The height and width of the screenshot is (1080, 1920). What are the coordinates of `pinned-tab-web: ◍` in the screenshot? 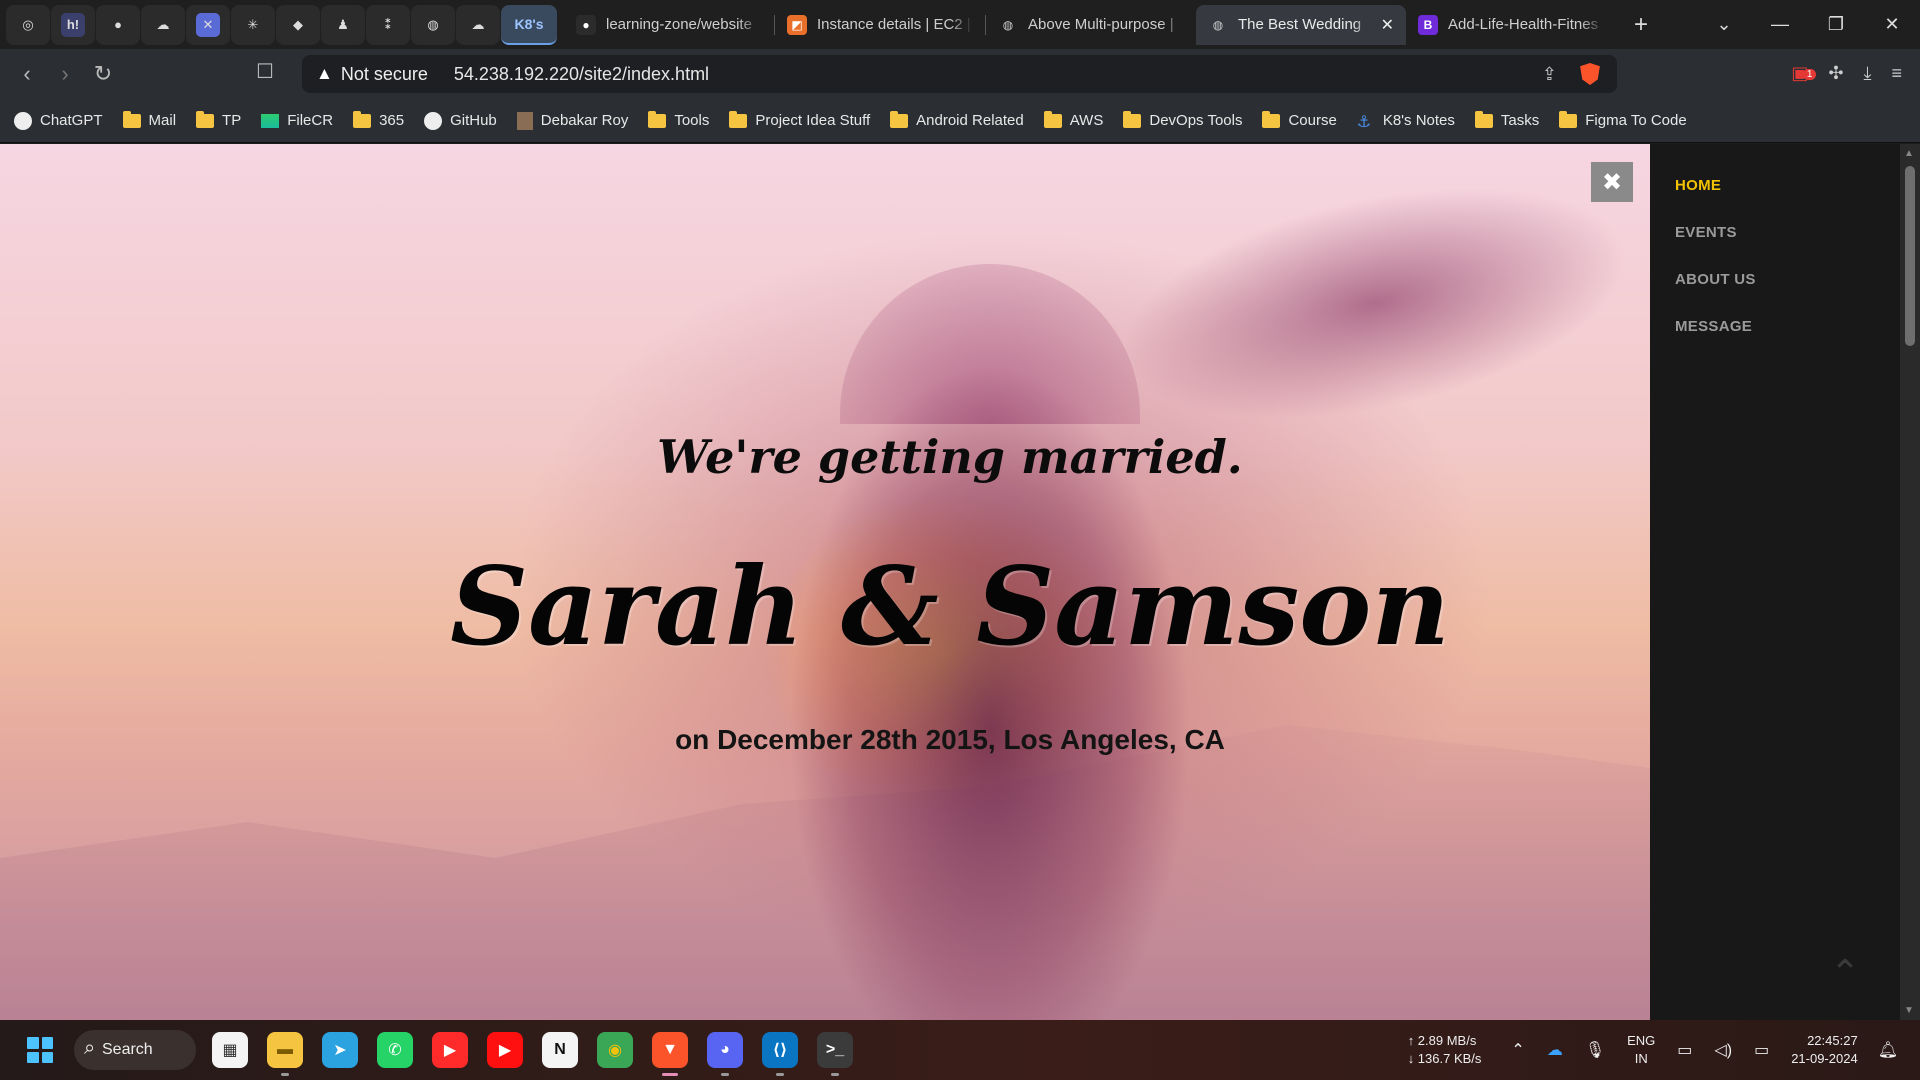 It's located at (433, 24).